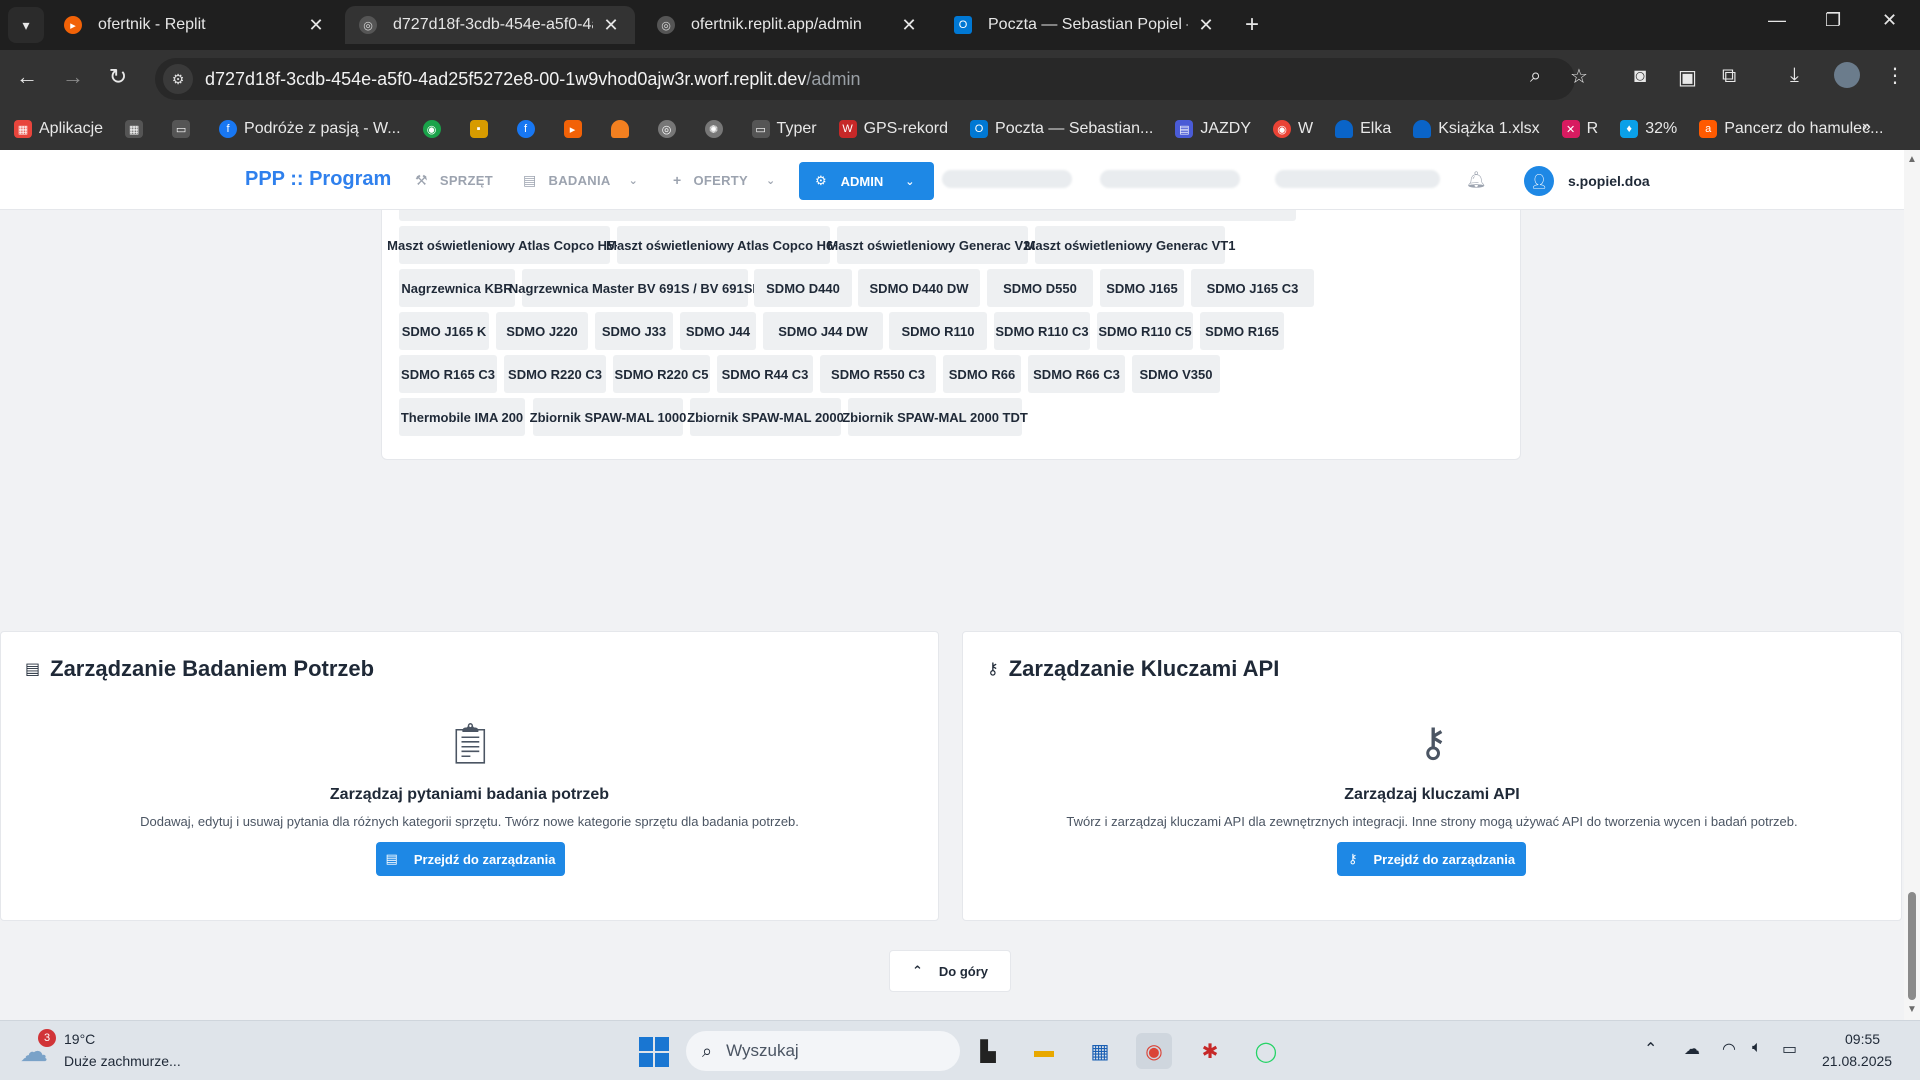 The image size is (1920, 1080). I want to click on equipment-chip: SDMO R165 C3, so click(448, 374).